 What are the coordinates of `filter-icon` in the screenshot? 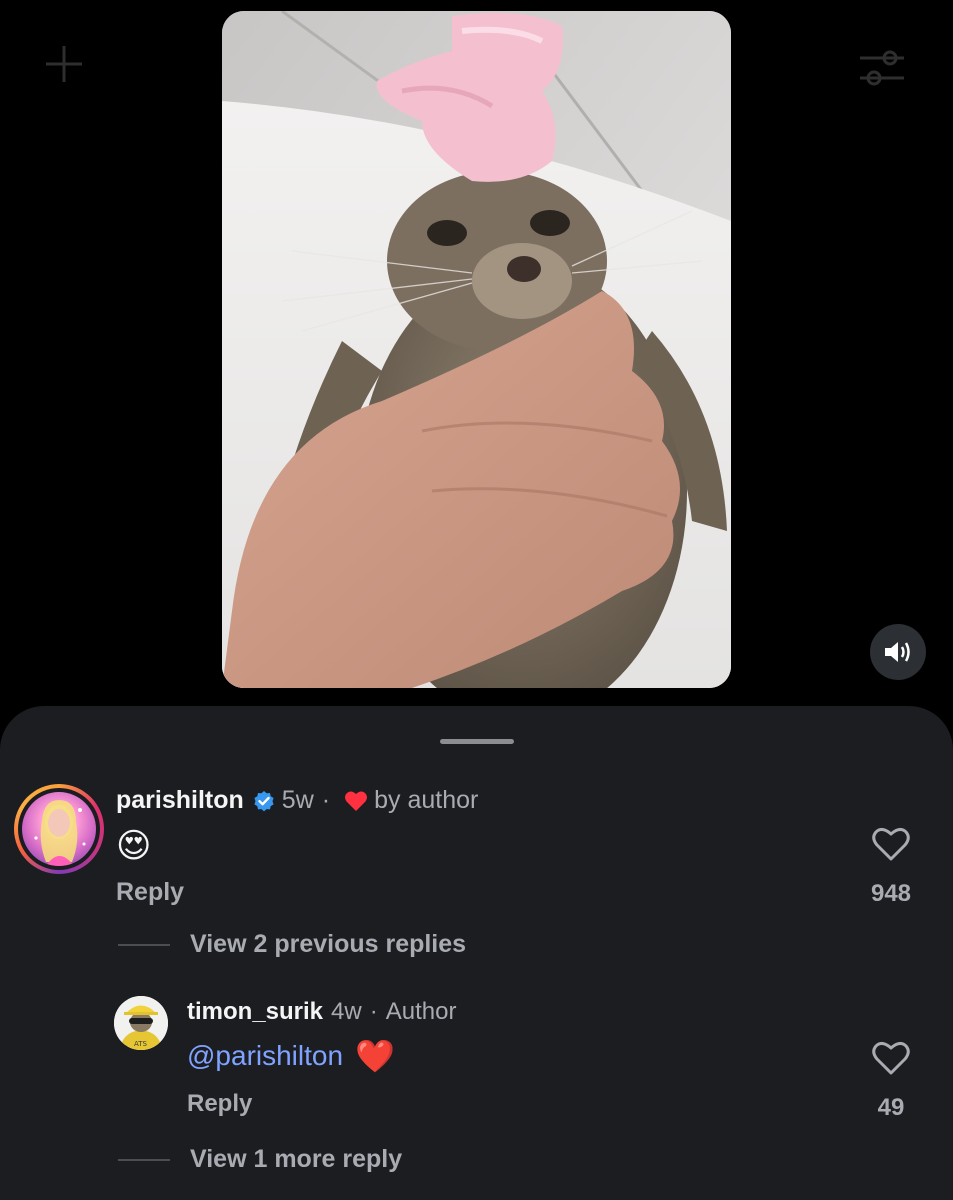 It's located at (882, 68).